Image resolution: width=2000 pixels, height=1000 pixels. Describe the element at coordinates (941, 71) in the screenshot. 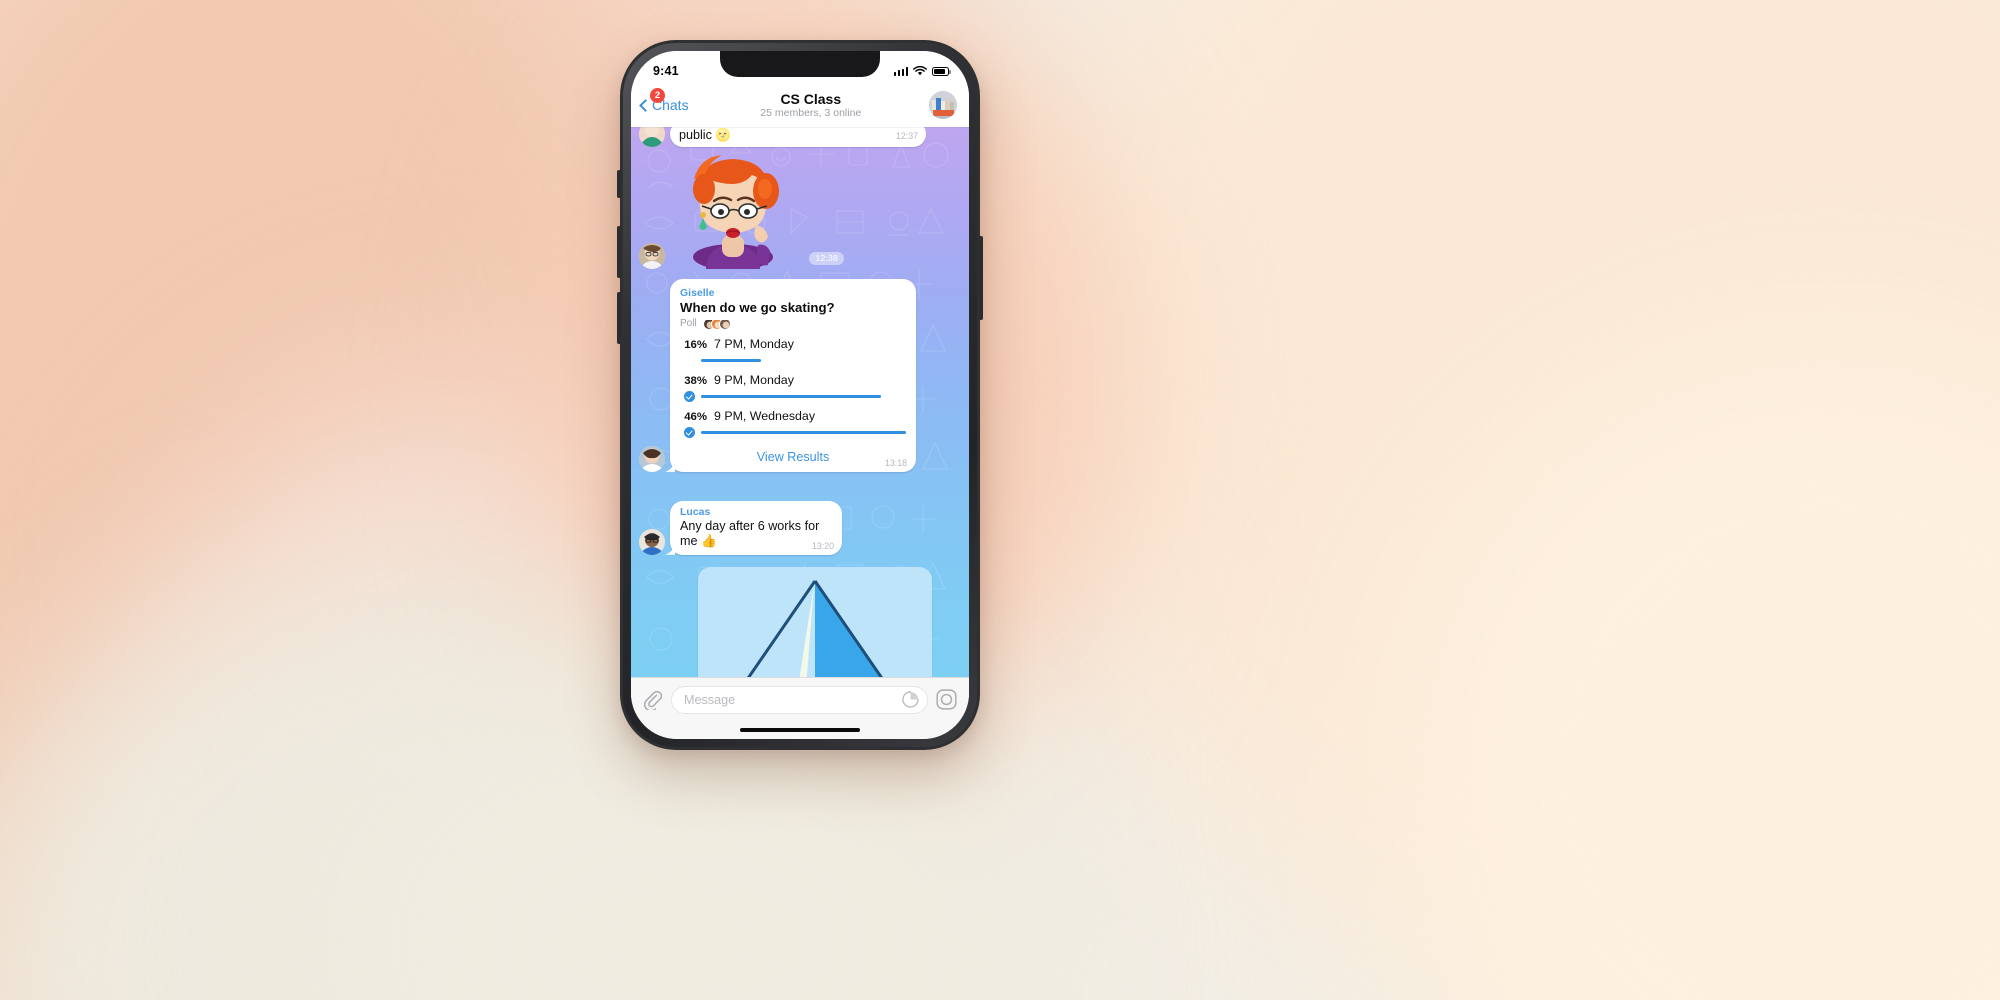

I see `battery-icon` at that location.